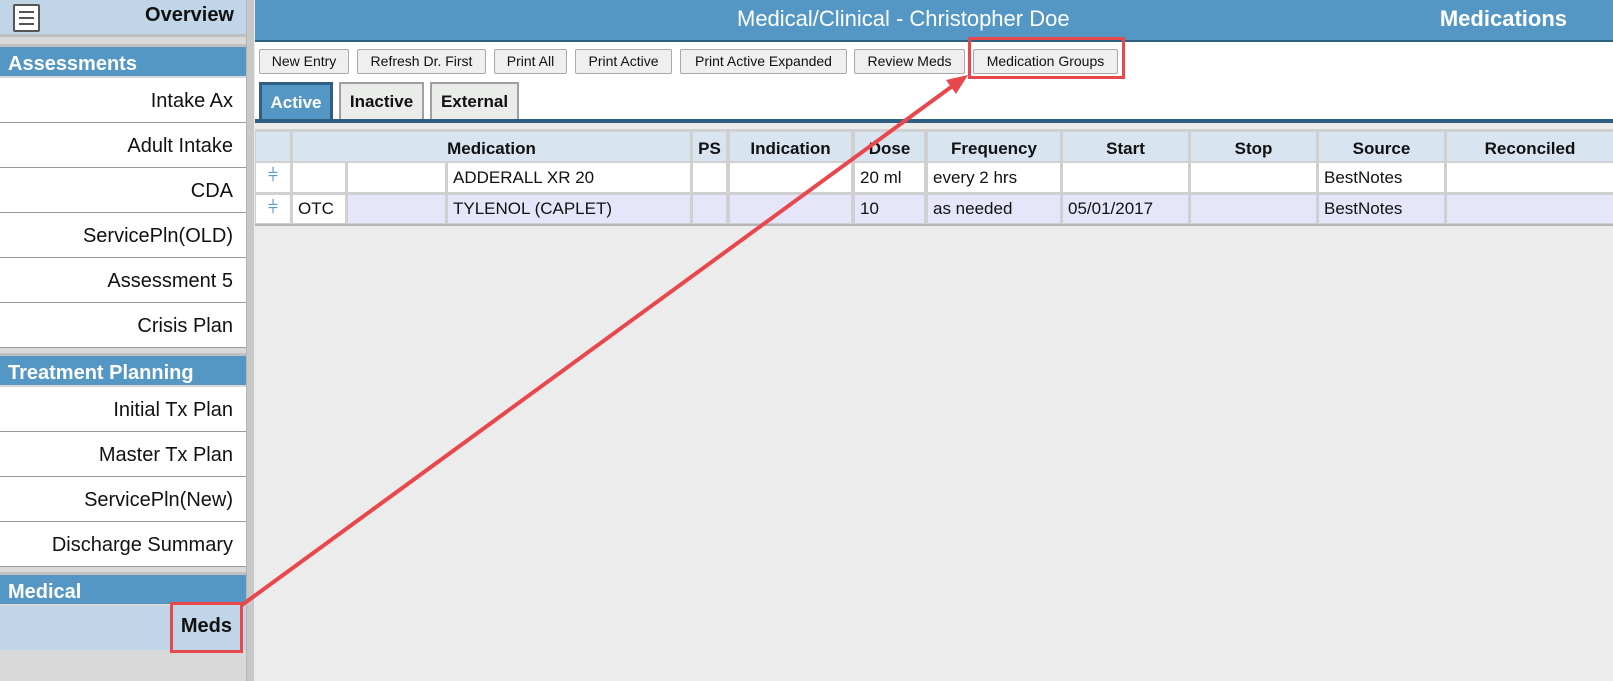  Describe the element at coordinates (994, 146) in the screenshot. I see `column-header-frequency: Frequency` at that location.